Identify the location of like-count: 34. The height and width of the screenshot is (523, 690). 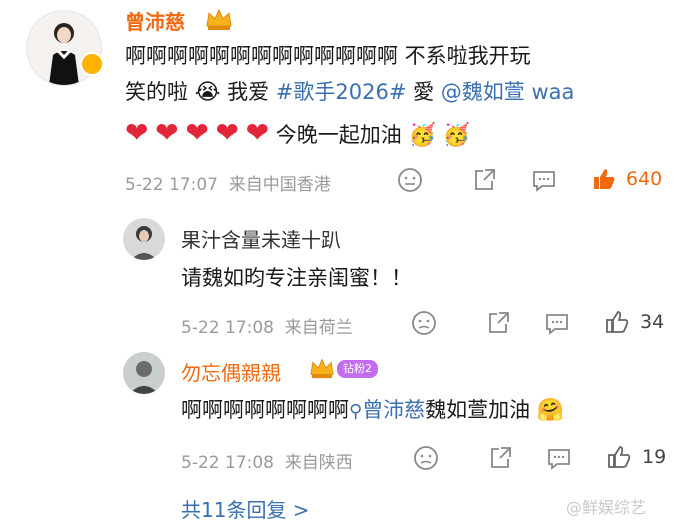
(652, 322).